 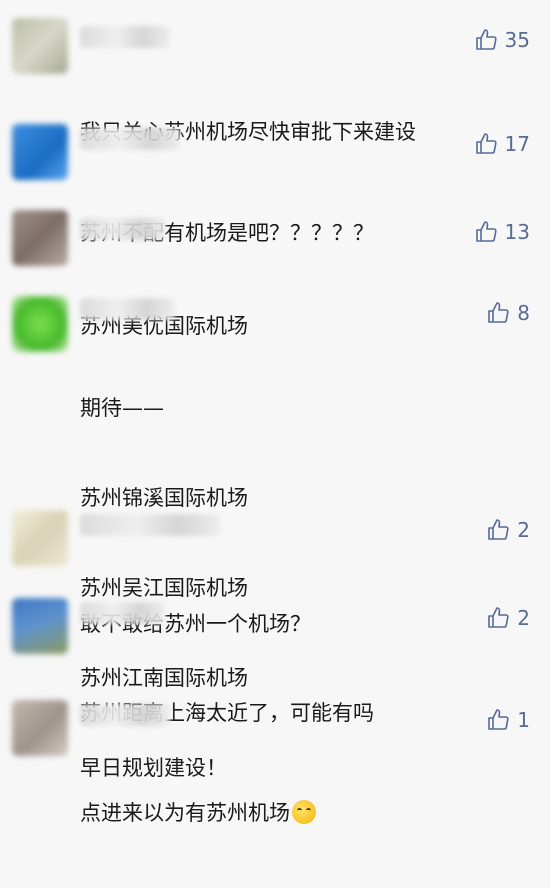 I want to click on like-button: 35, so click(x=502, y=40).